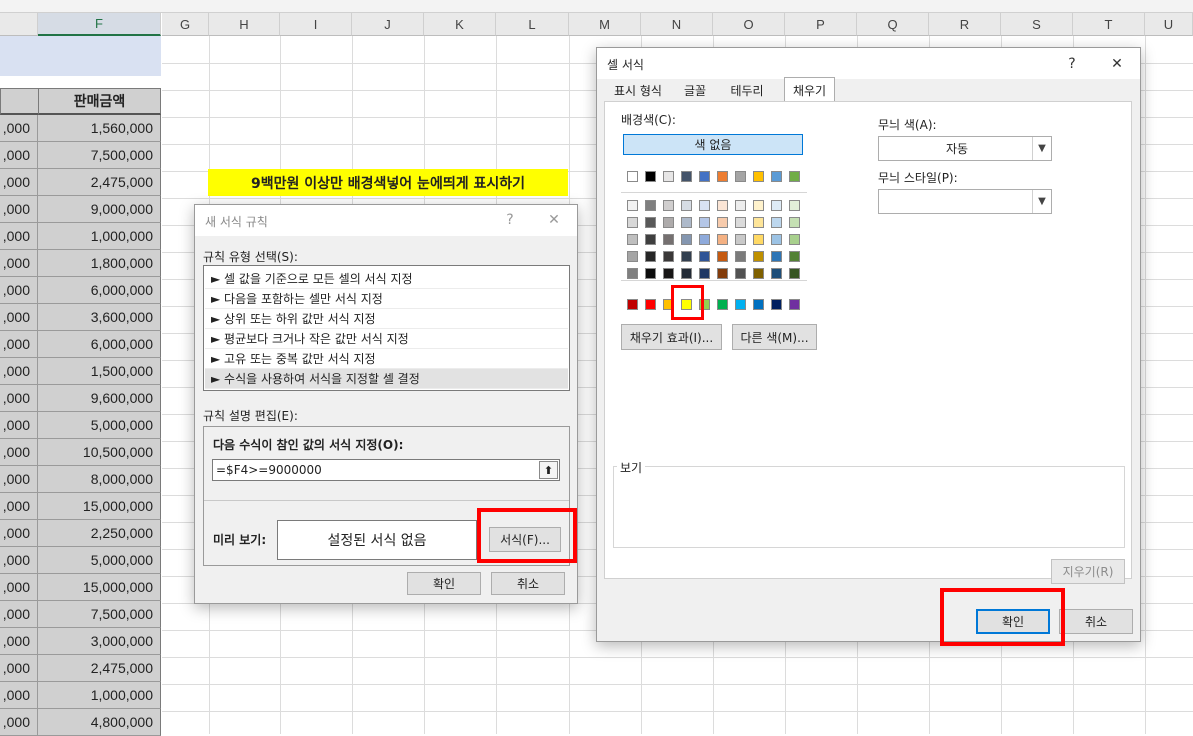  Describe the element at coordinates (532, 24) in the screenshot. I see `column-header-l: L` at that location.